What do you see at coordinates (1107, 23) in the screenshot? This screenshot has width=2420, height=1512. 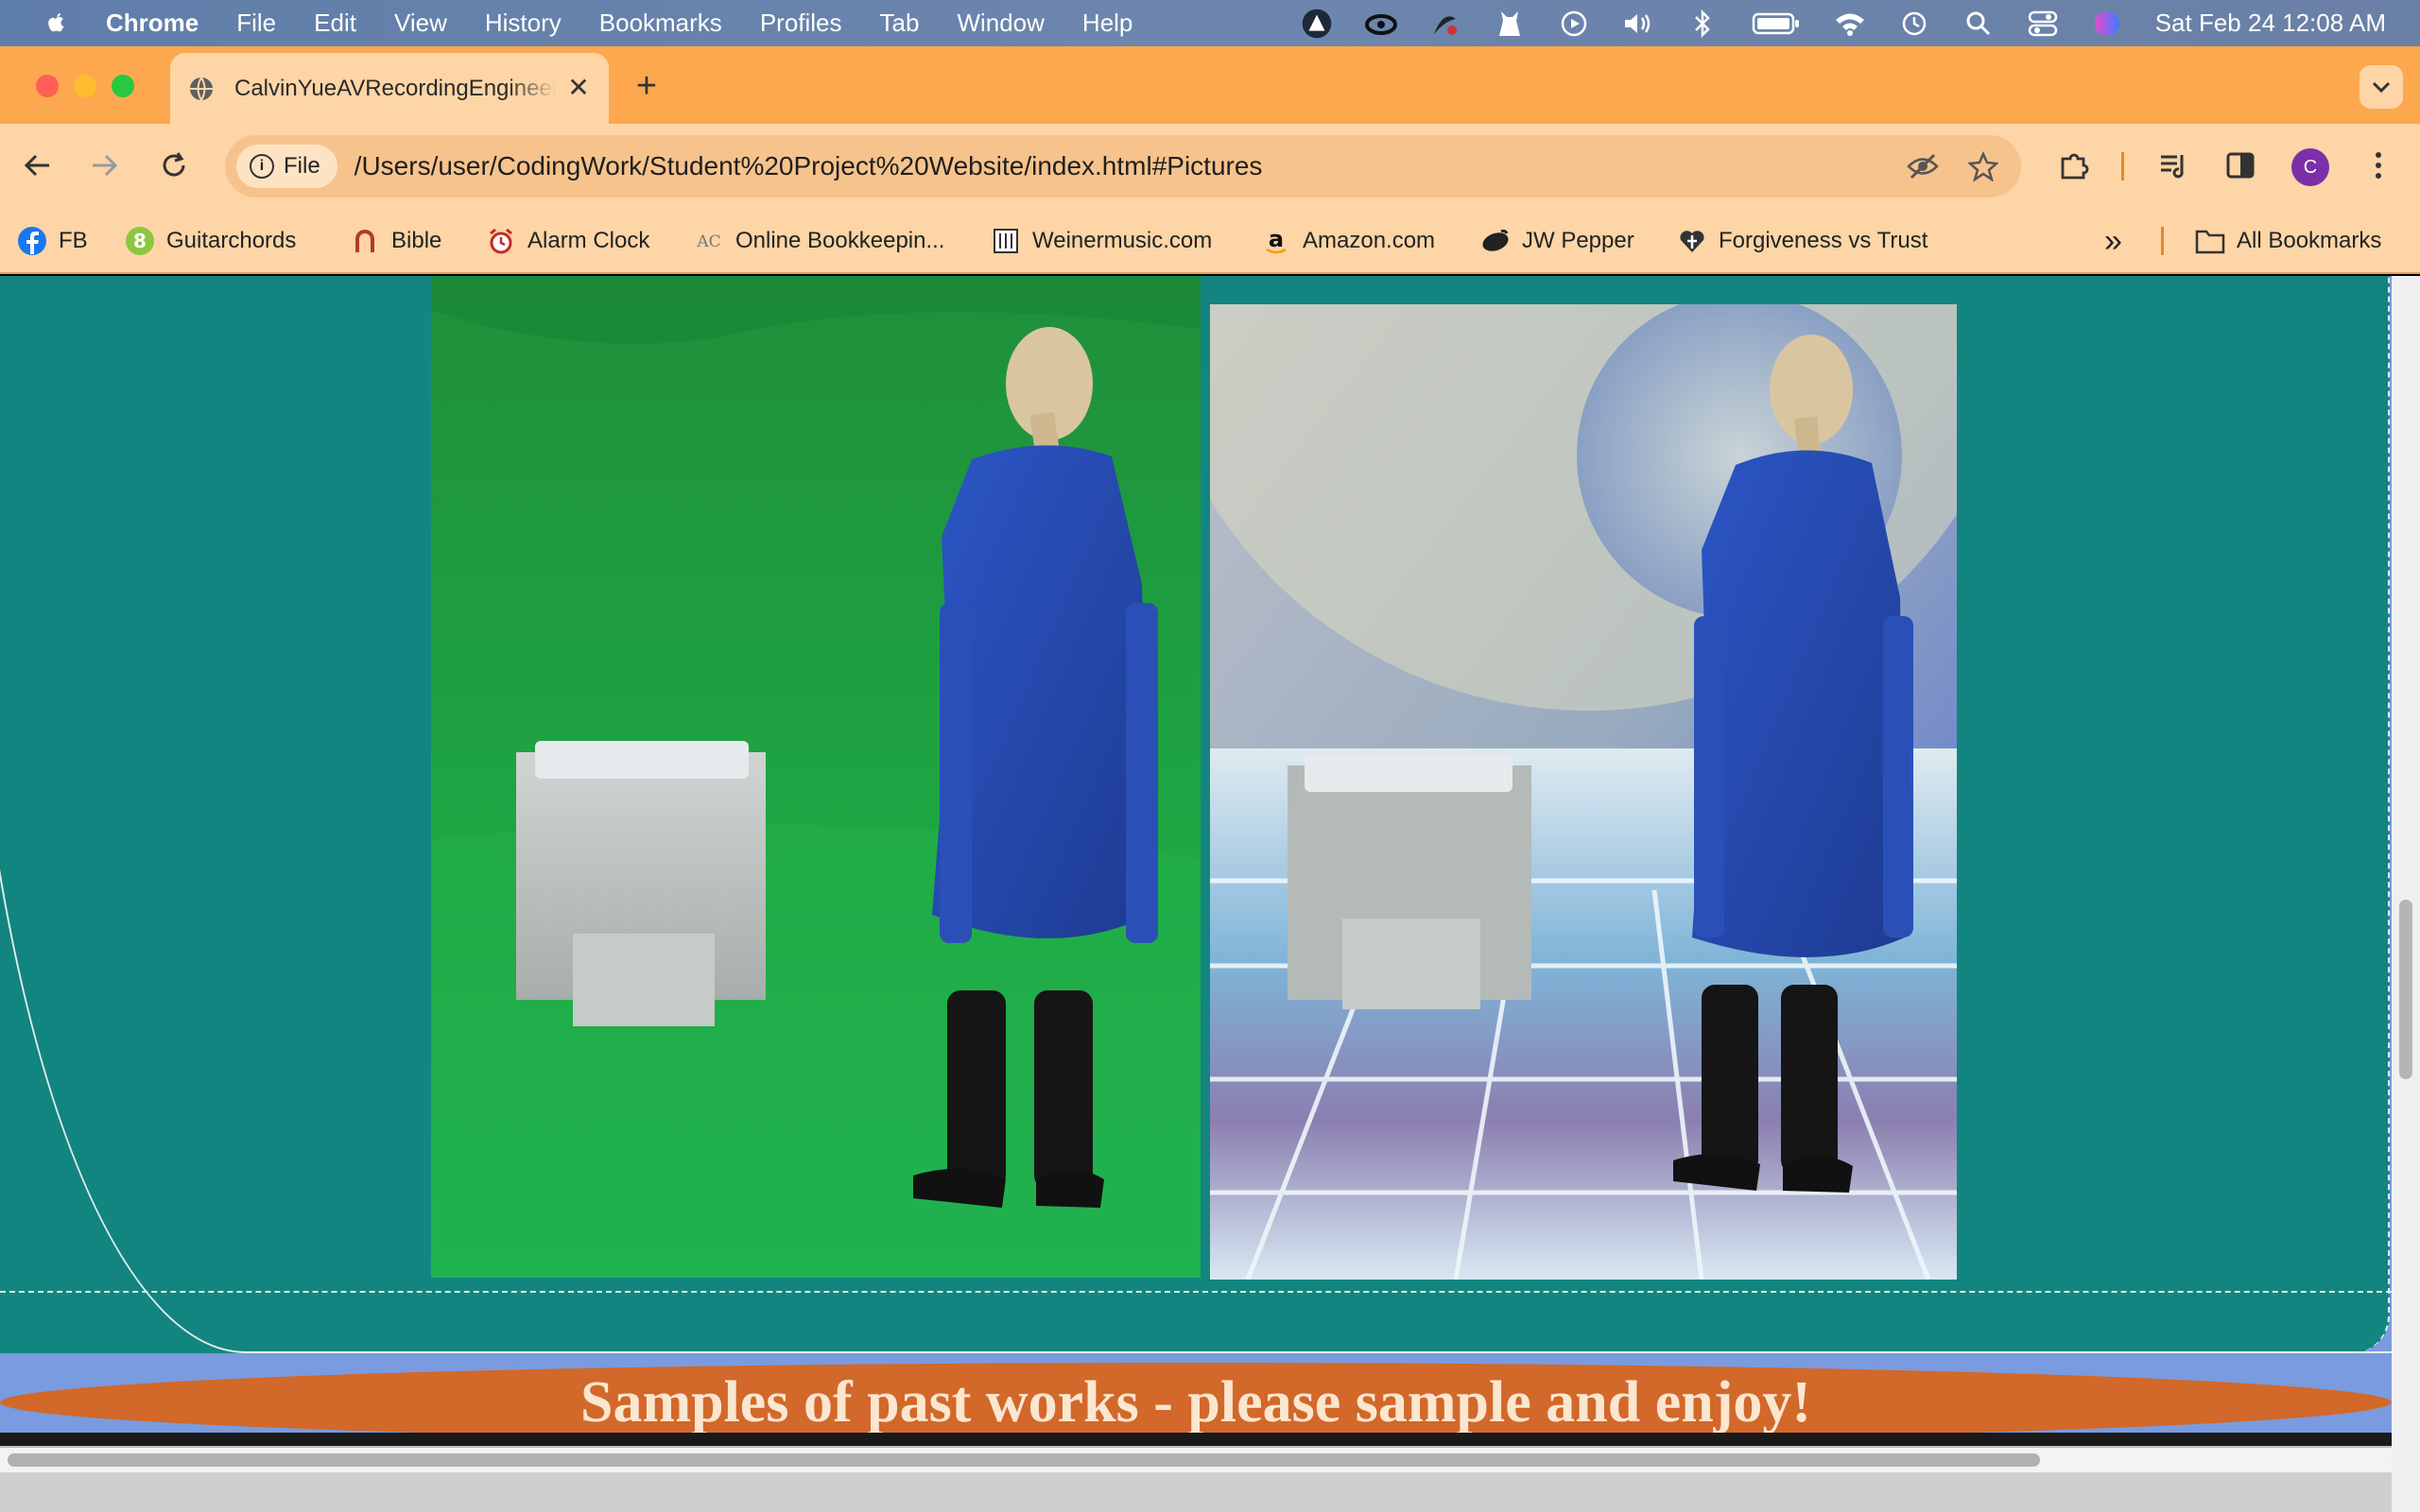 I see `menu-help: Help` at bounding box center [1107, 23].